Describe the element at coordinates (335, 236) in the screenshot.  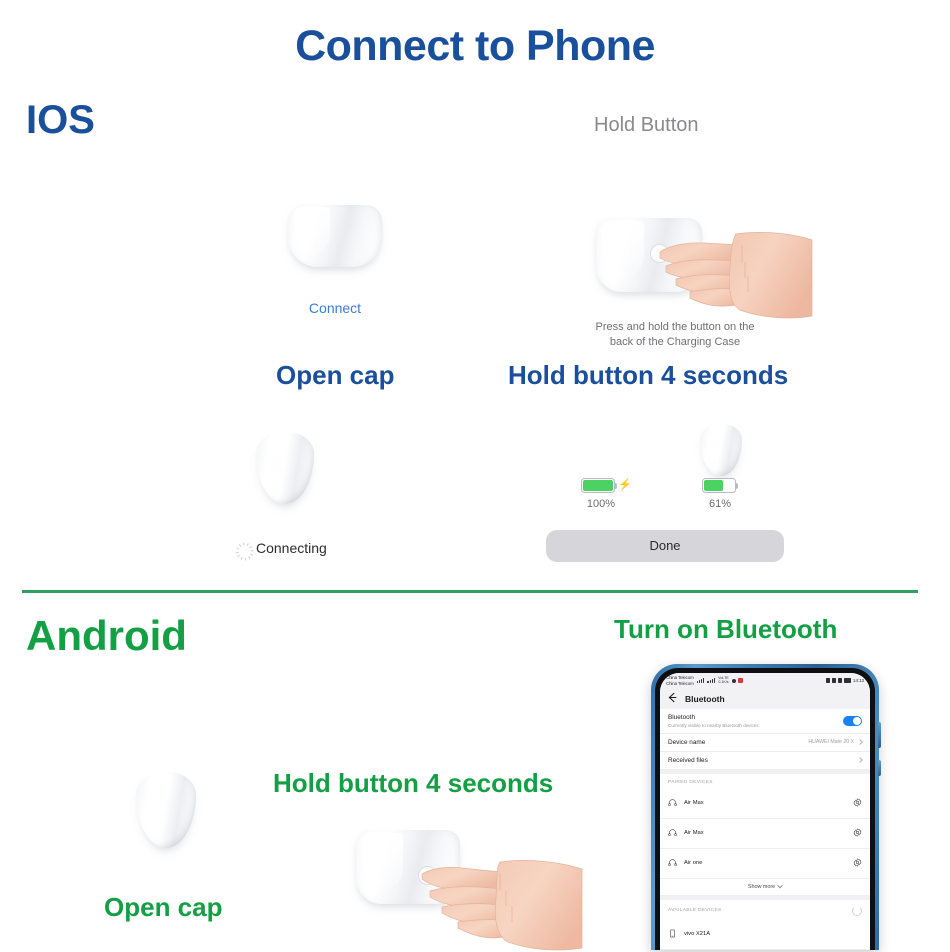
I see `charging-case-closed-ios` at that location.